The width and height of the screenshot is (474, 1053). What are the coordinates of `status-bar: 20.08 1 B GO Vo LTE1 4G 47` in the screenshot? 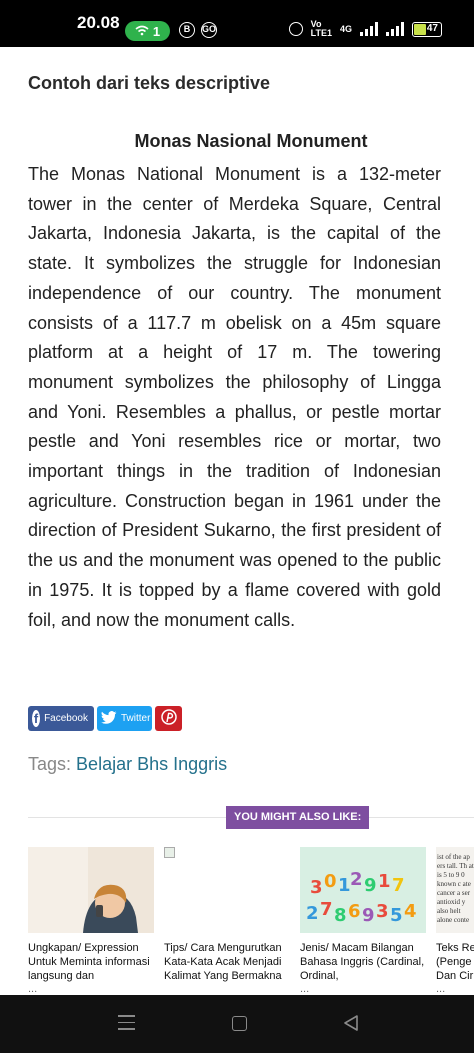 It's located at (237, 23).